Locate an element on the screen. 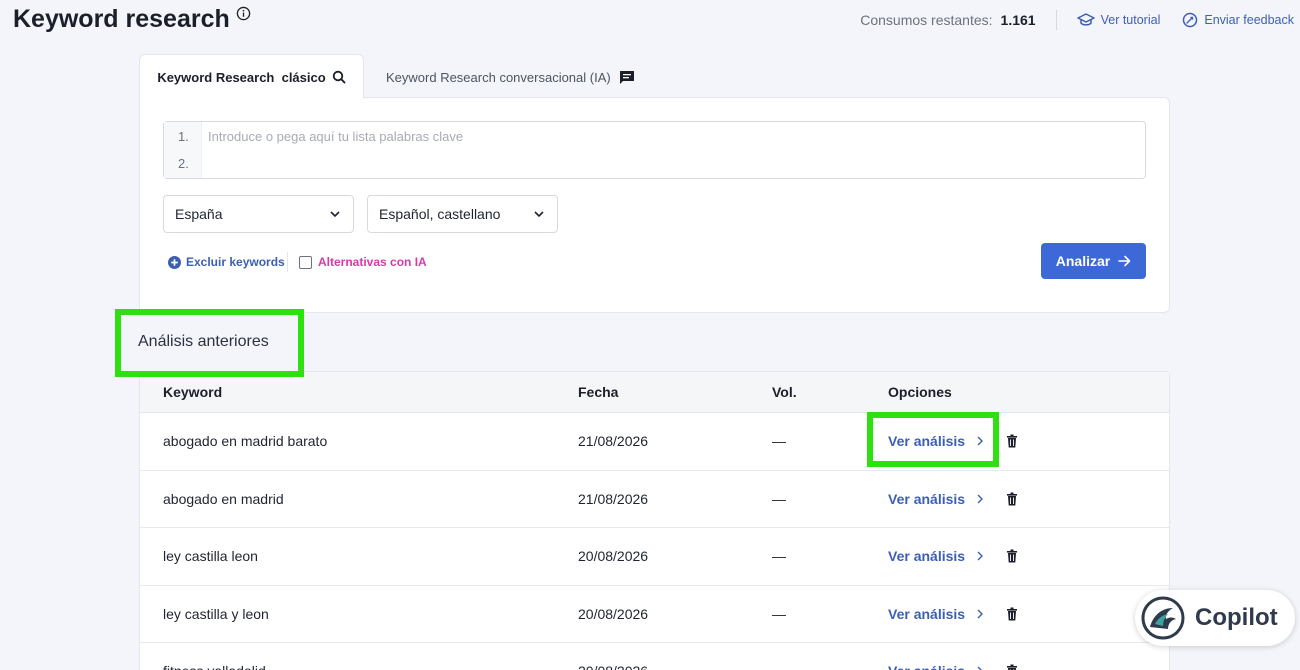 Image resolution: width=1300 pixels, height=670 pixels. exclude-keywords-button: Excluir keywords is located at coordinates (226, 262).